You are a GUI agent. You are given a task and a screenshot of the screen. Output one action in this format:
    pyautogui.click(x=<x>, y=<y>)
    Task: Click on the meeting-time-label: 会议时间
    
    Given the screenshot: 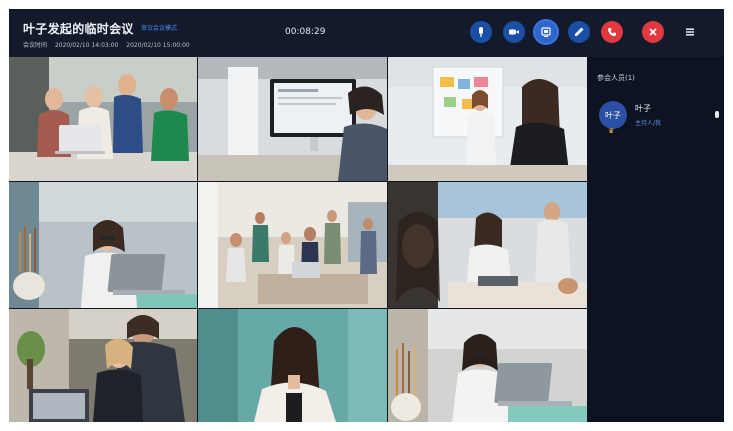 What is the action you would take?
    pyautogui.click(x=35, y=45)
    